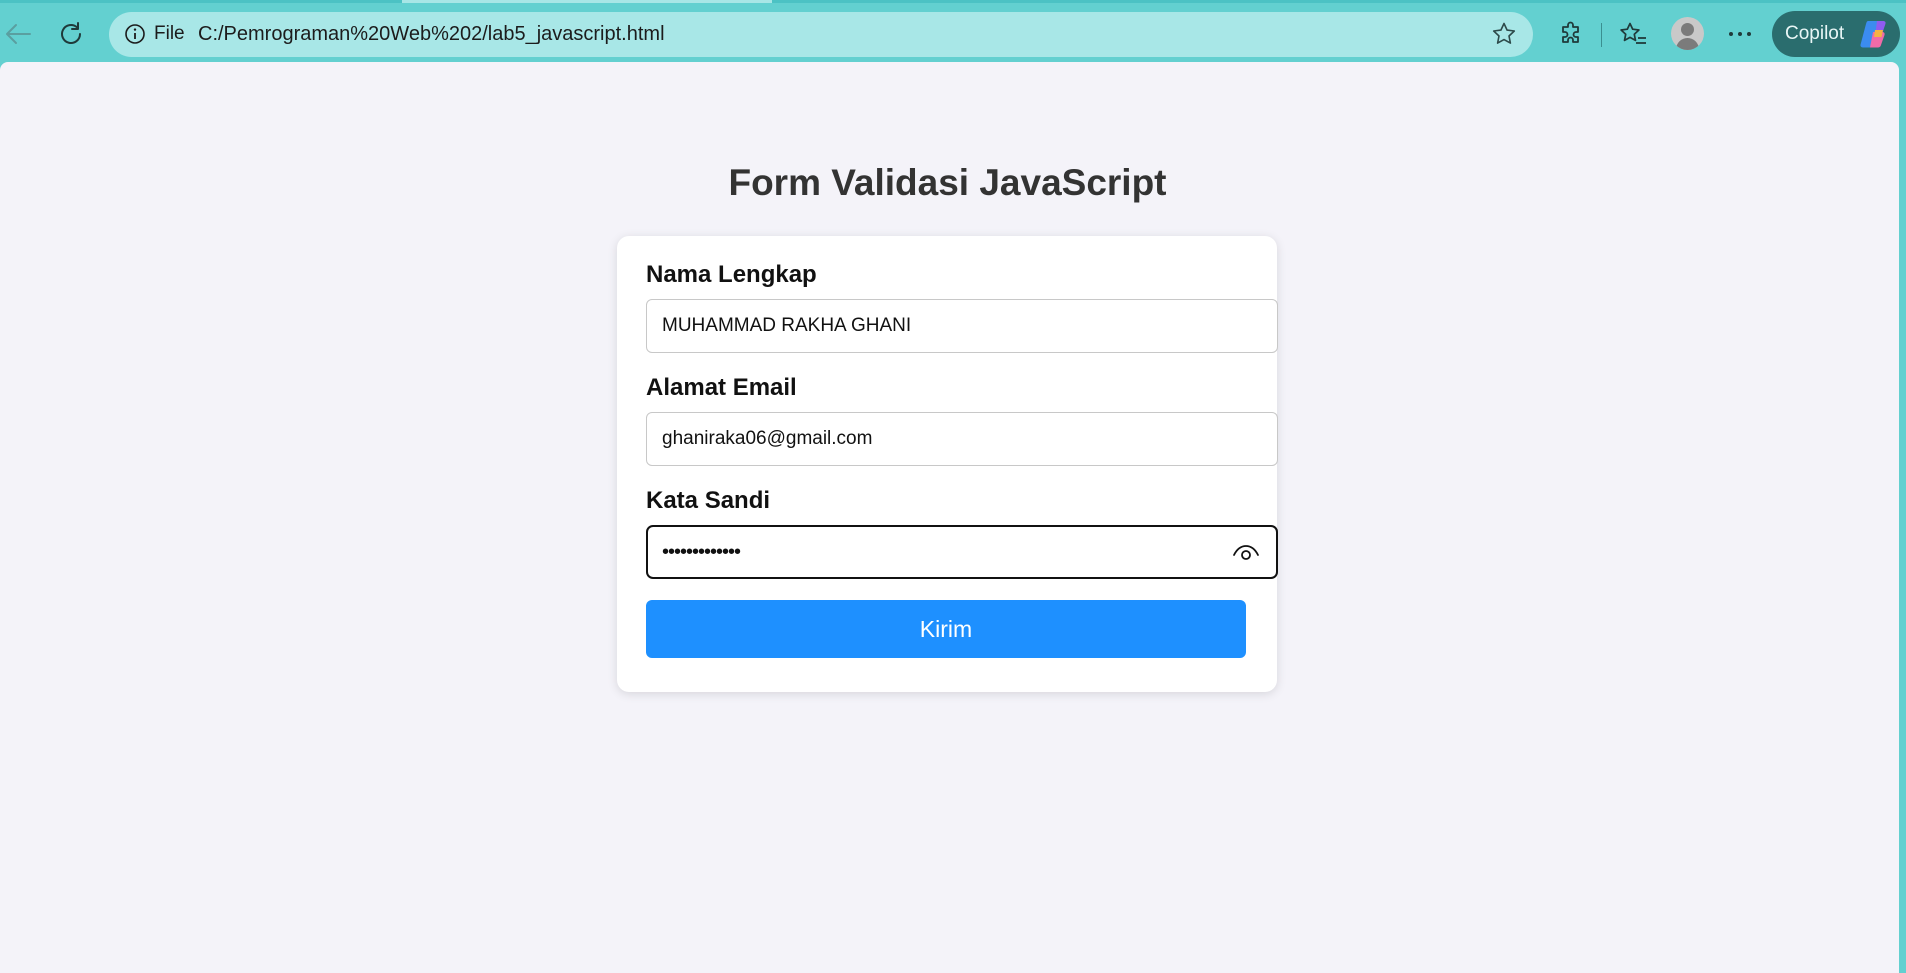 The width and height of the screenshot is (1906, 973). What do you see at coordinates (962, 552) in the screenshot?
I see `password-input: •••••••••••••` at bounding box center [962, 552].